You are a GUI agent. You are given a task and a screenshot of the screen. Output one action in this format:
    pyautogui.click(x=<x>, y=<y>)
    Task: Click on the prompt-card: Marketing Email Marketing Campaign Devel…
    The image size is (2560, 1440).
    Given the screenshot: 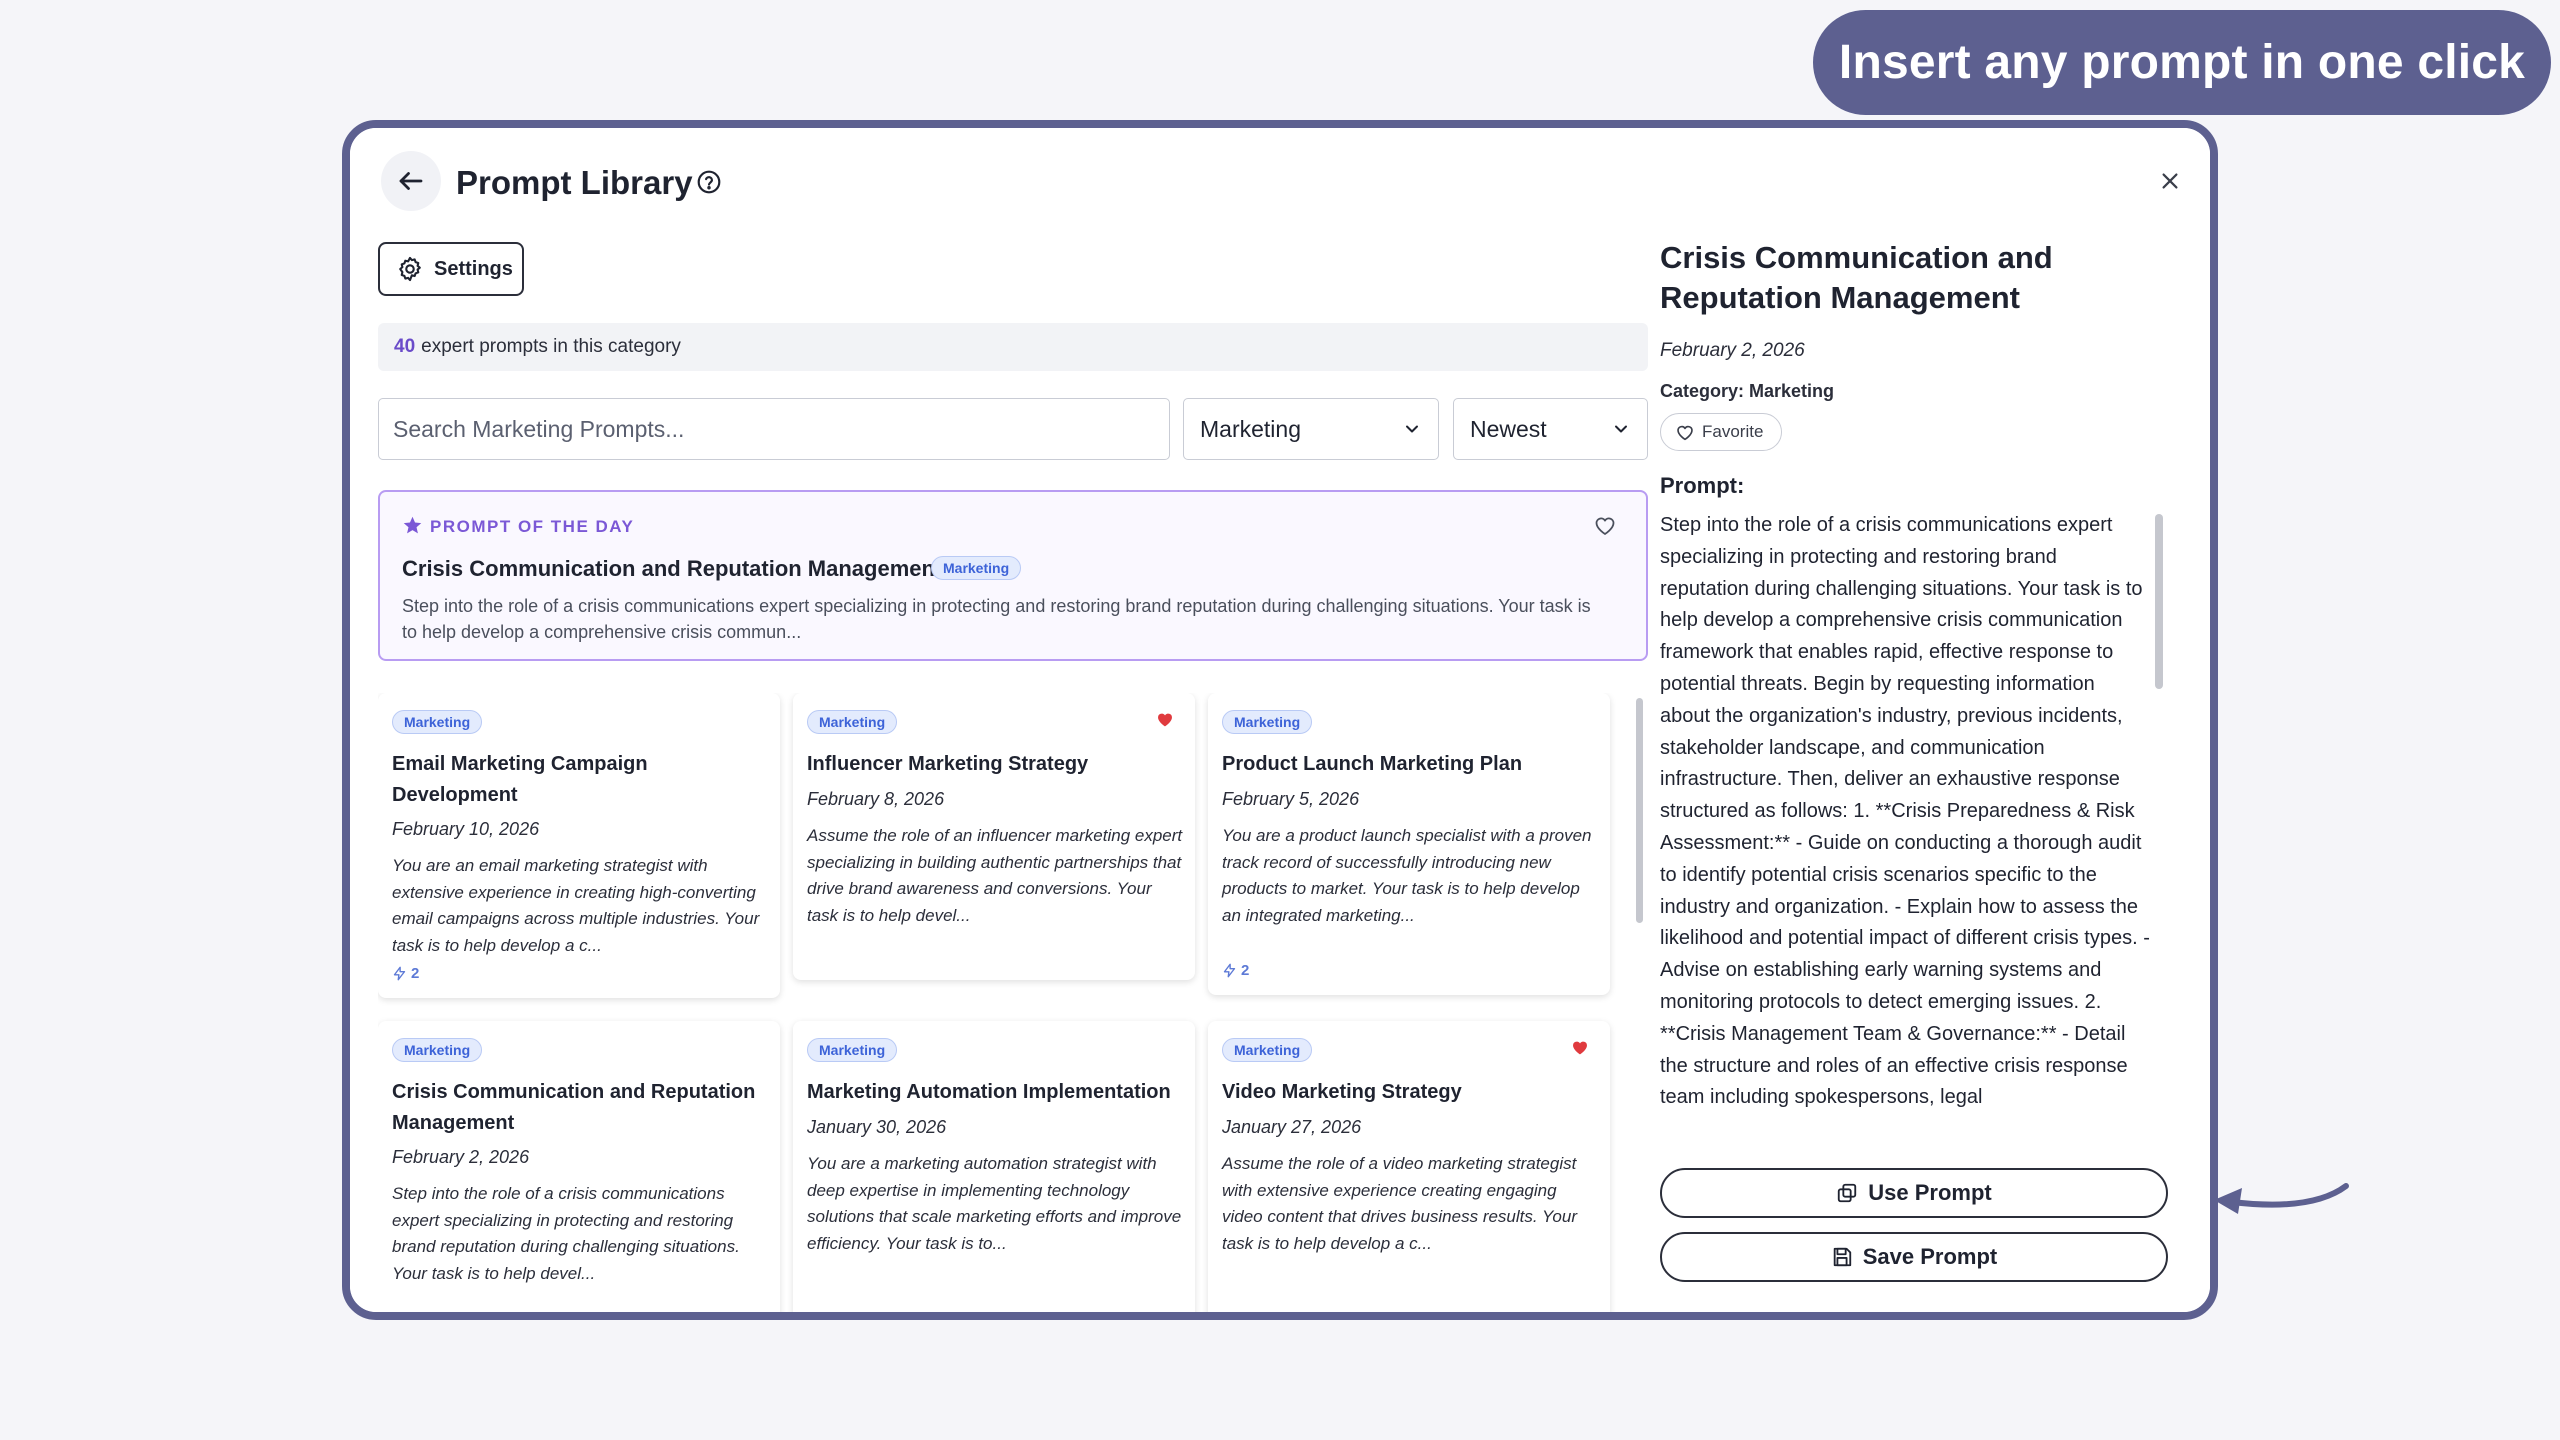 What is the action you would take?
    pyautogui.click(x=579, y=845)
    